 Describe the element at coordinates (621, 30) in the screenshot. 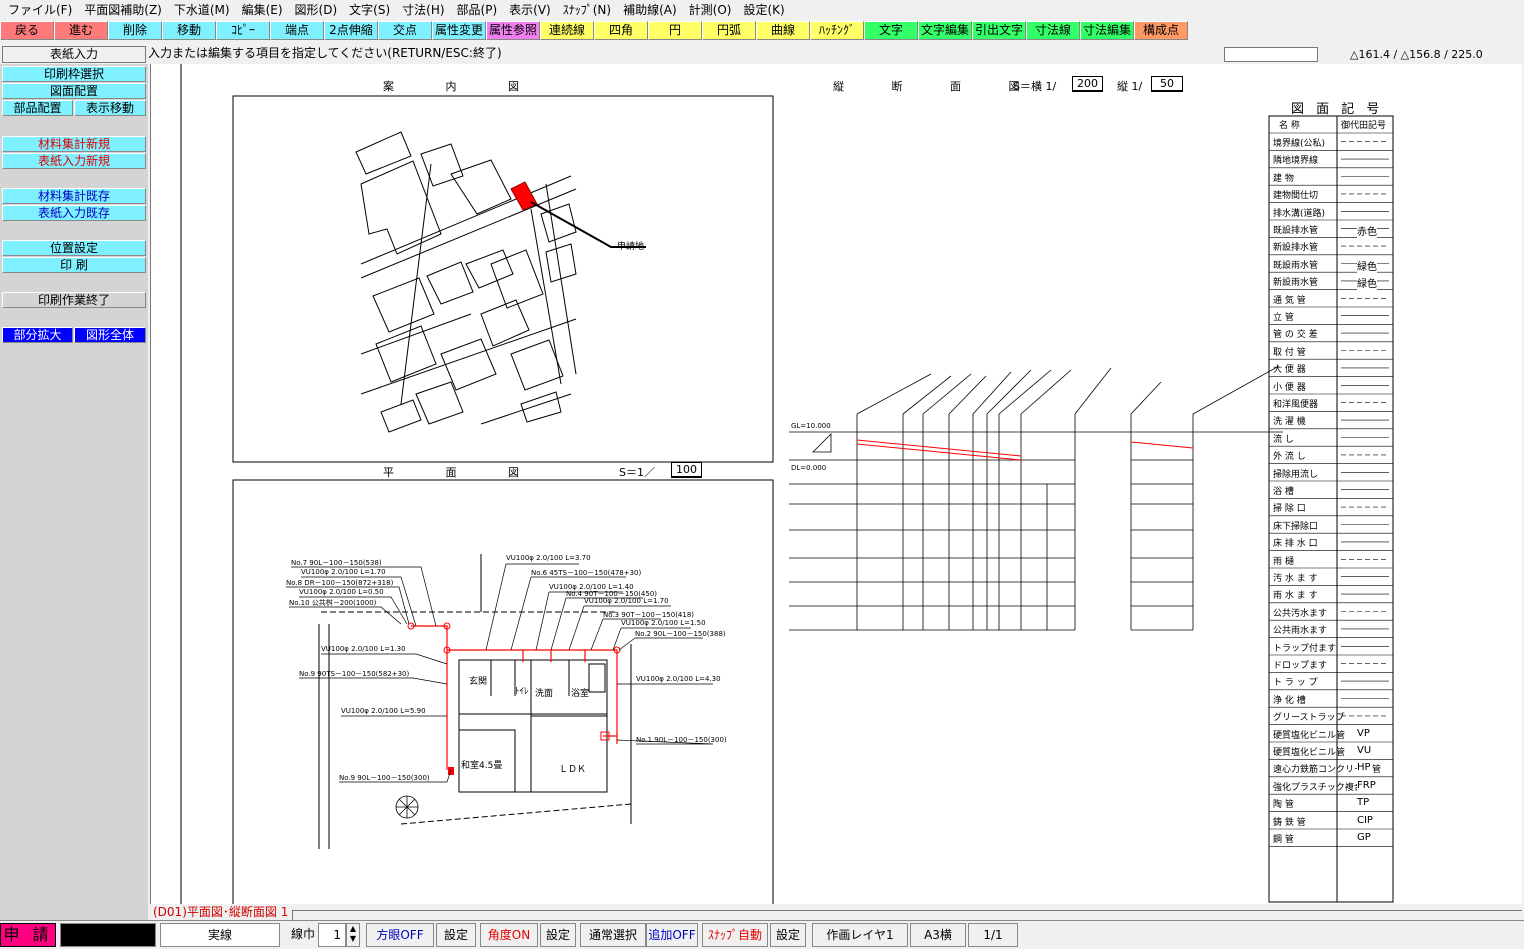

I see `toolbar-button: 四角` at that location.